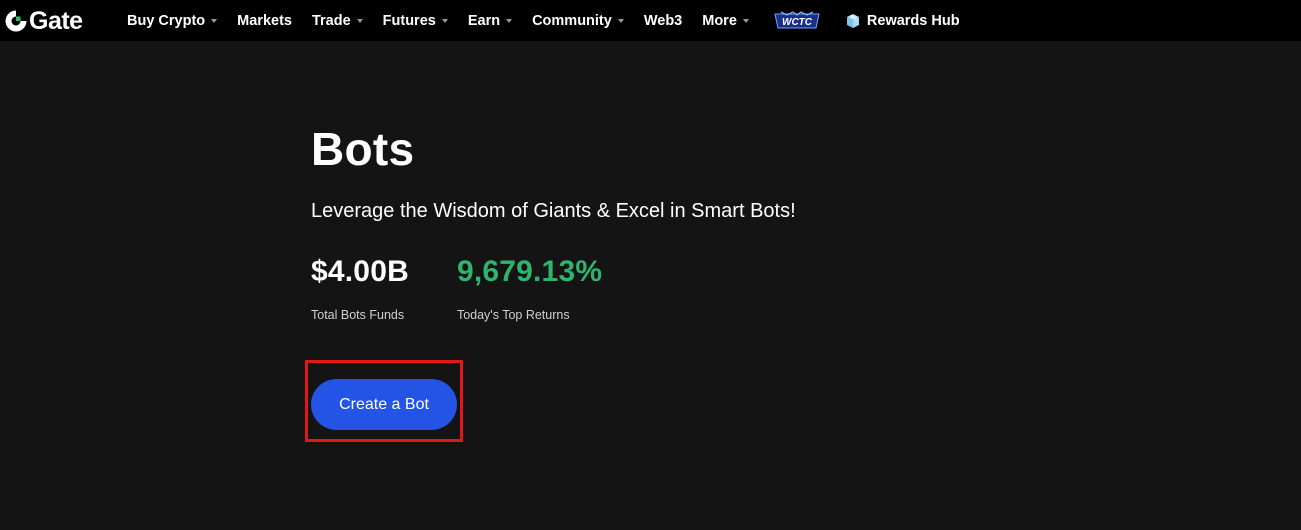 This screenshot has height=530, width=1301. I want to click on nav-item-web3: Web3, so click(663, 20).